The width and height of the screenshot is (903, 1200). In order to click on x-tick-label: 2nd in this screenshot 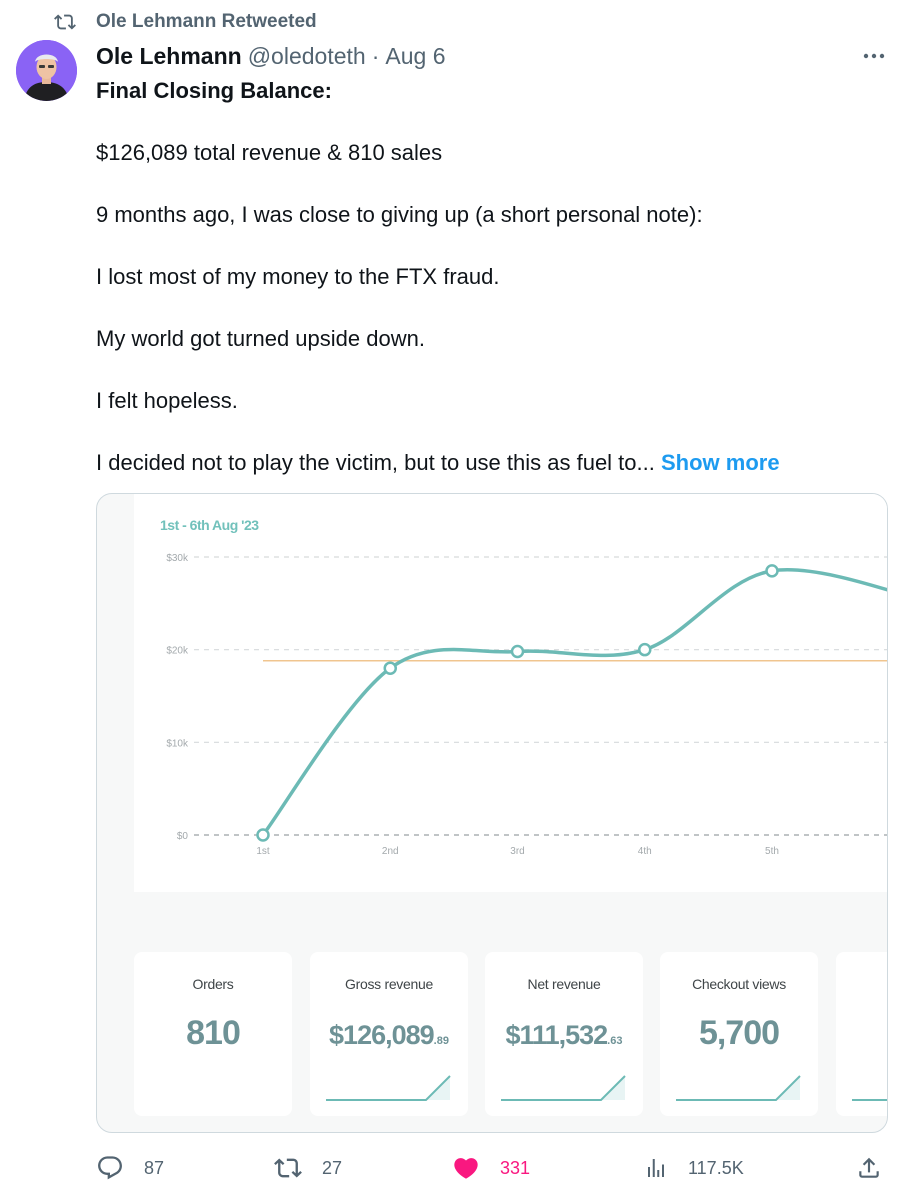, I will do `click(390, 851)`.